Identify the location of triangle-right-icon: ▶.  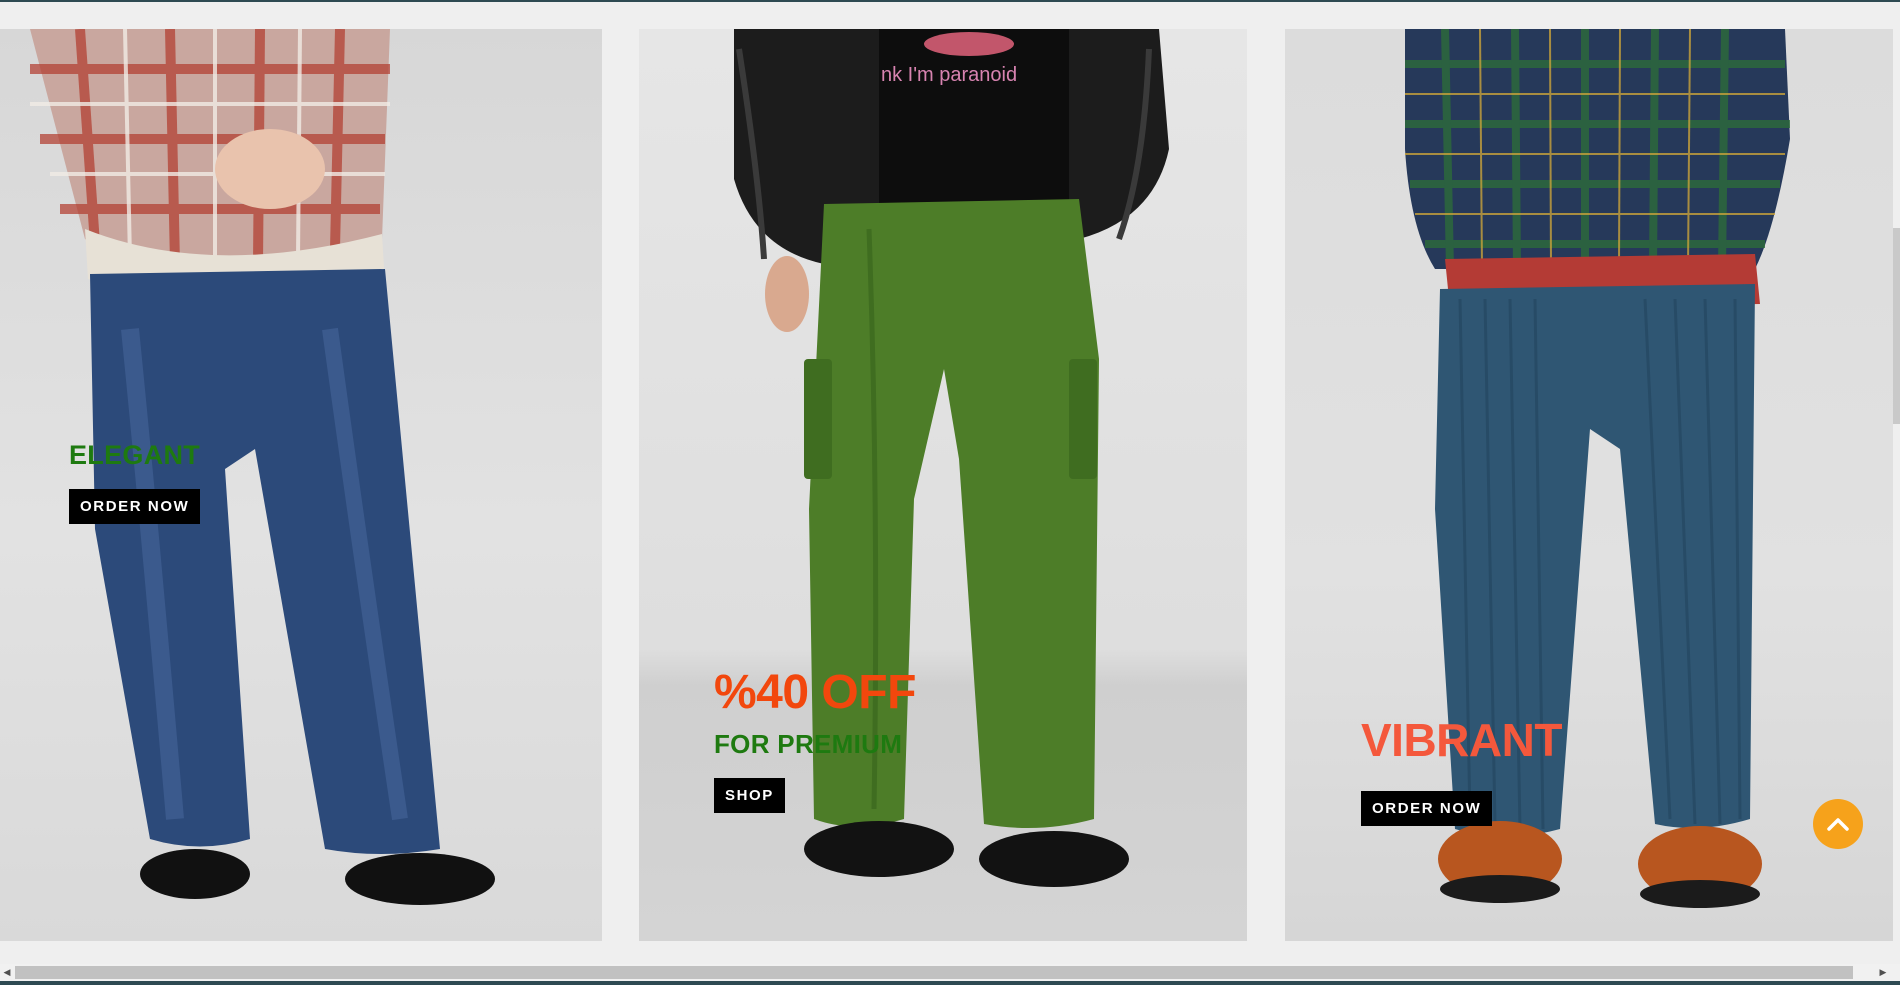
(1883, 972).